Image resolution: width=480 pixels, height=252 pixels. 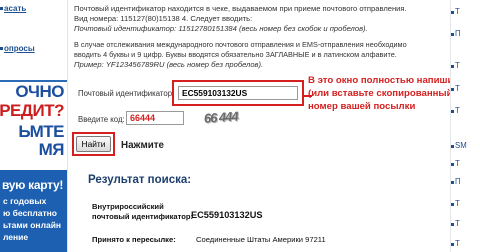 What do you see at coordinates (16, 237) in the screenshot?
I see `card-ad-line: ление` at bounding box center [16, 237].